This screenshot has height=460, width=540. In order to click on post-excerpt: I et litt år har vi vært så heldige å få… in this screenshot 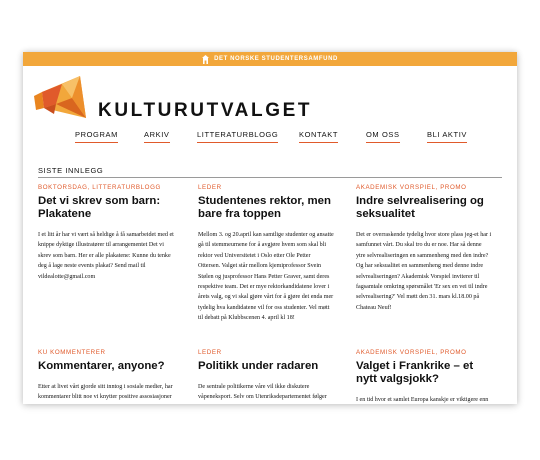, I will do `click(106, 256)`.